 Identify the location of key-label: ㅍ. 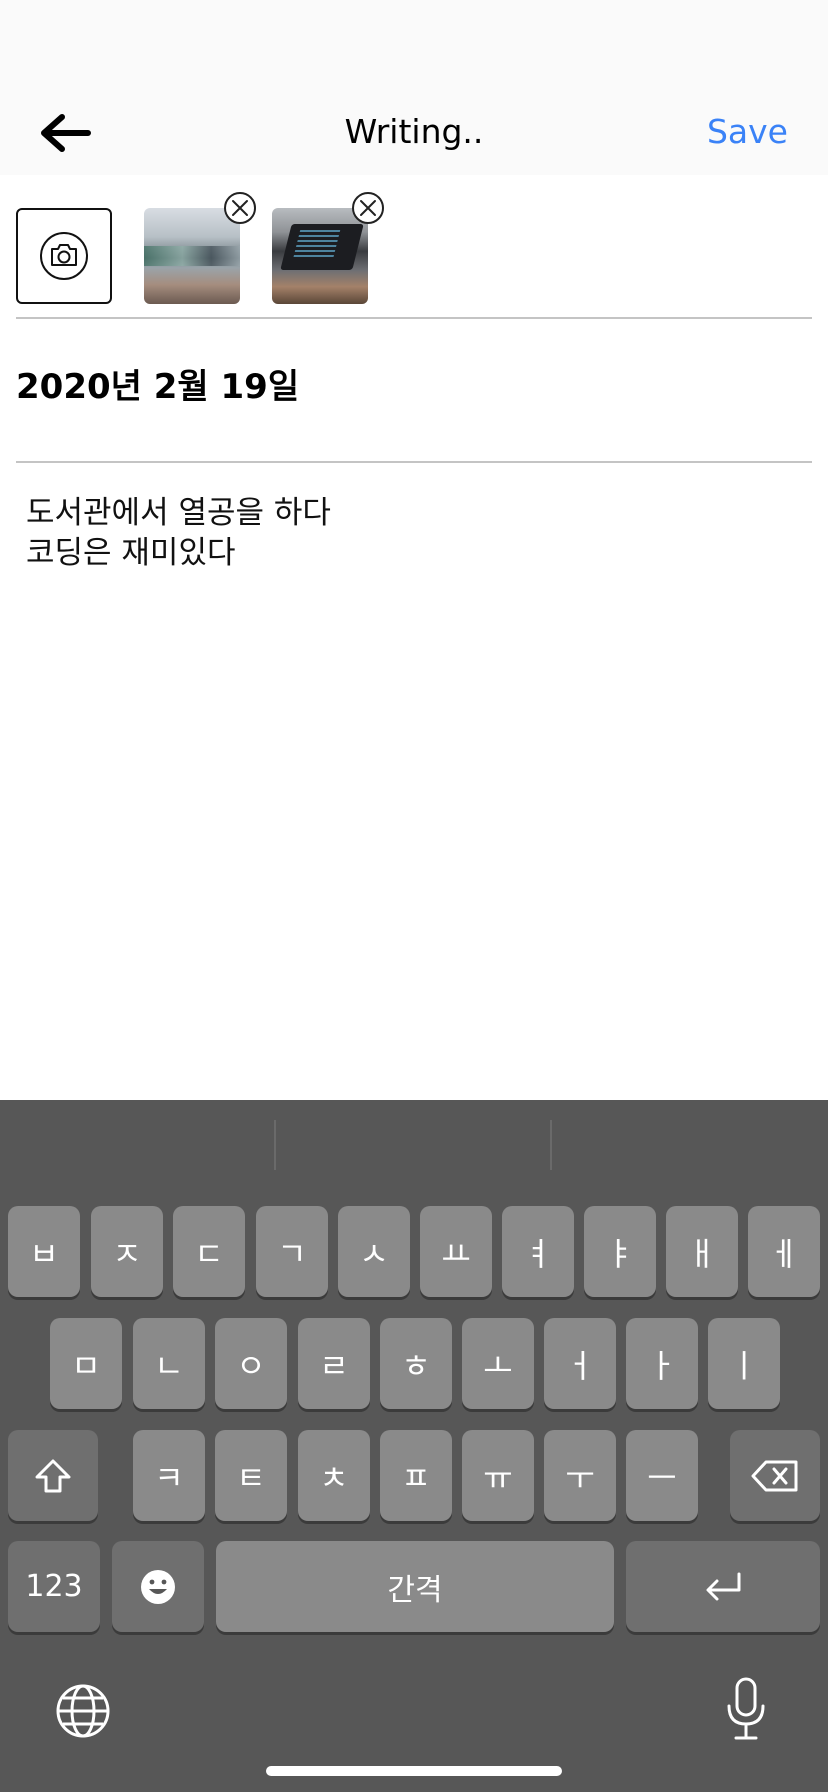
(416, 1477).